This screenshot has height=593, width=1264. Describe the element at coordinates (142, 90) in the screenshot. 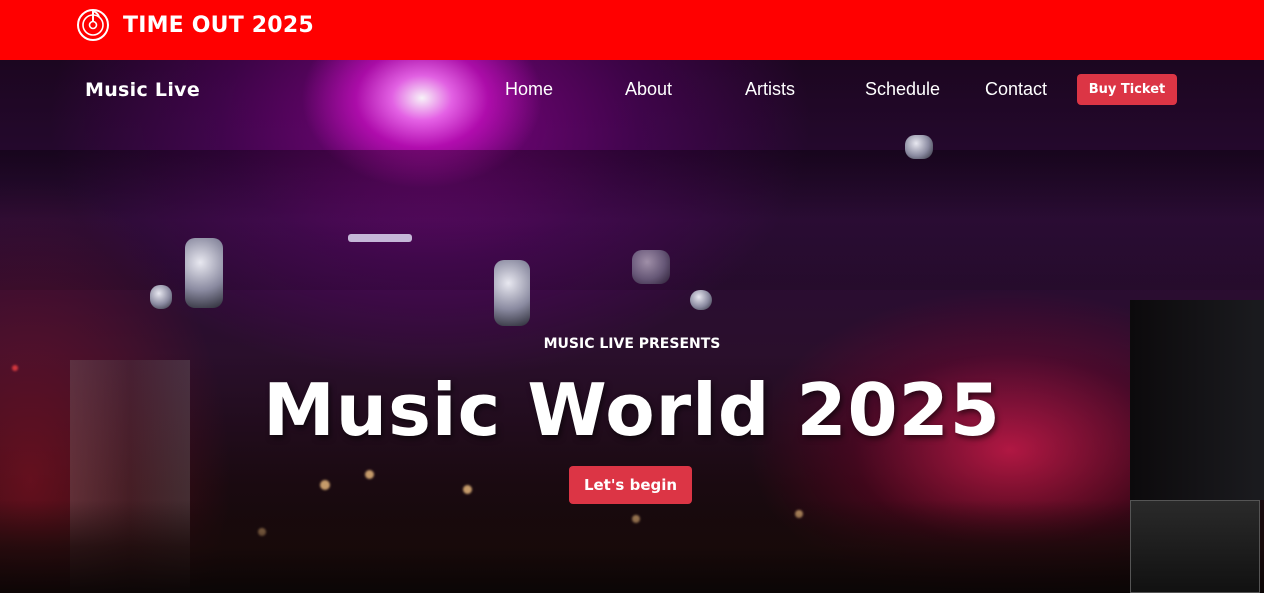

I see `nav-brand: Music Live` at that location.